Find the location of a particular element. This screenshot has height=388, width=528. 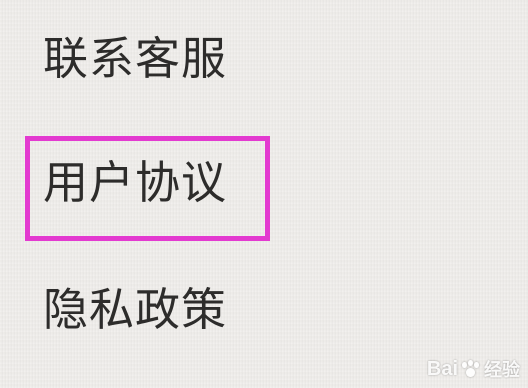

watermark-brand: Bai is located at coordinates (442, 368).